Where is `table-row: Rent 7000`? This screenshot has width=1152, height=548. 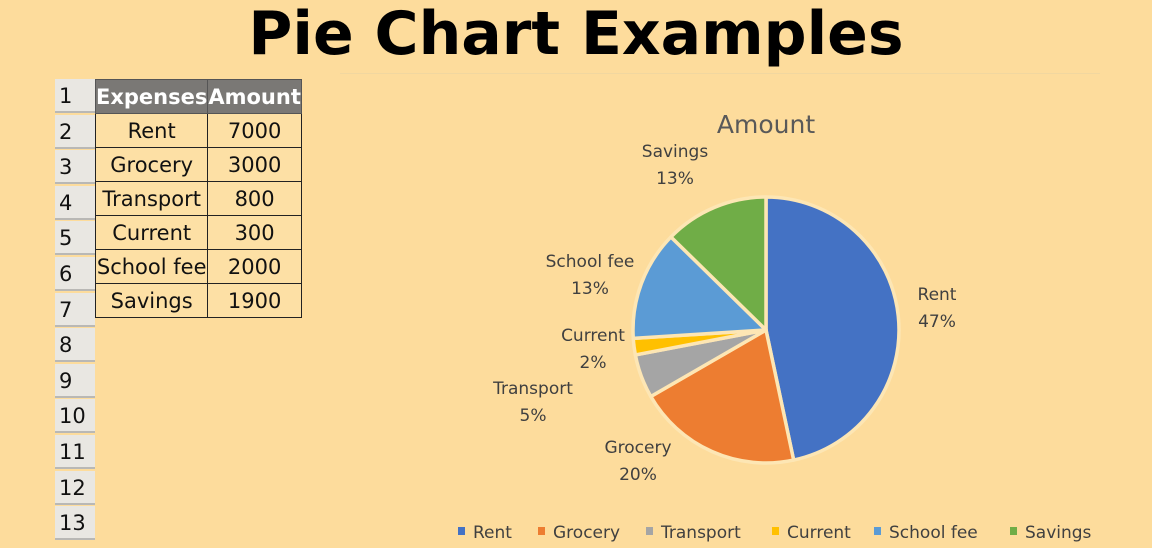 table-row: Rent 7000 is located at coordinates (198, 130).